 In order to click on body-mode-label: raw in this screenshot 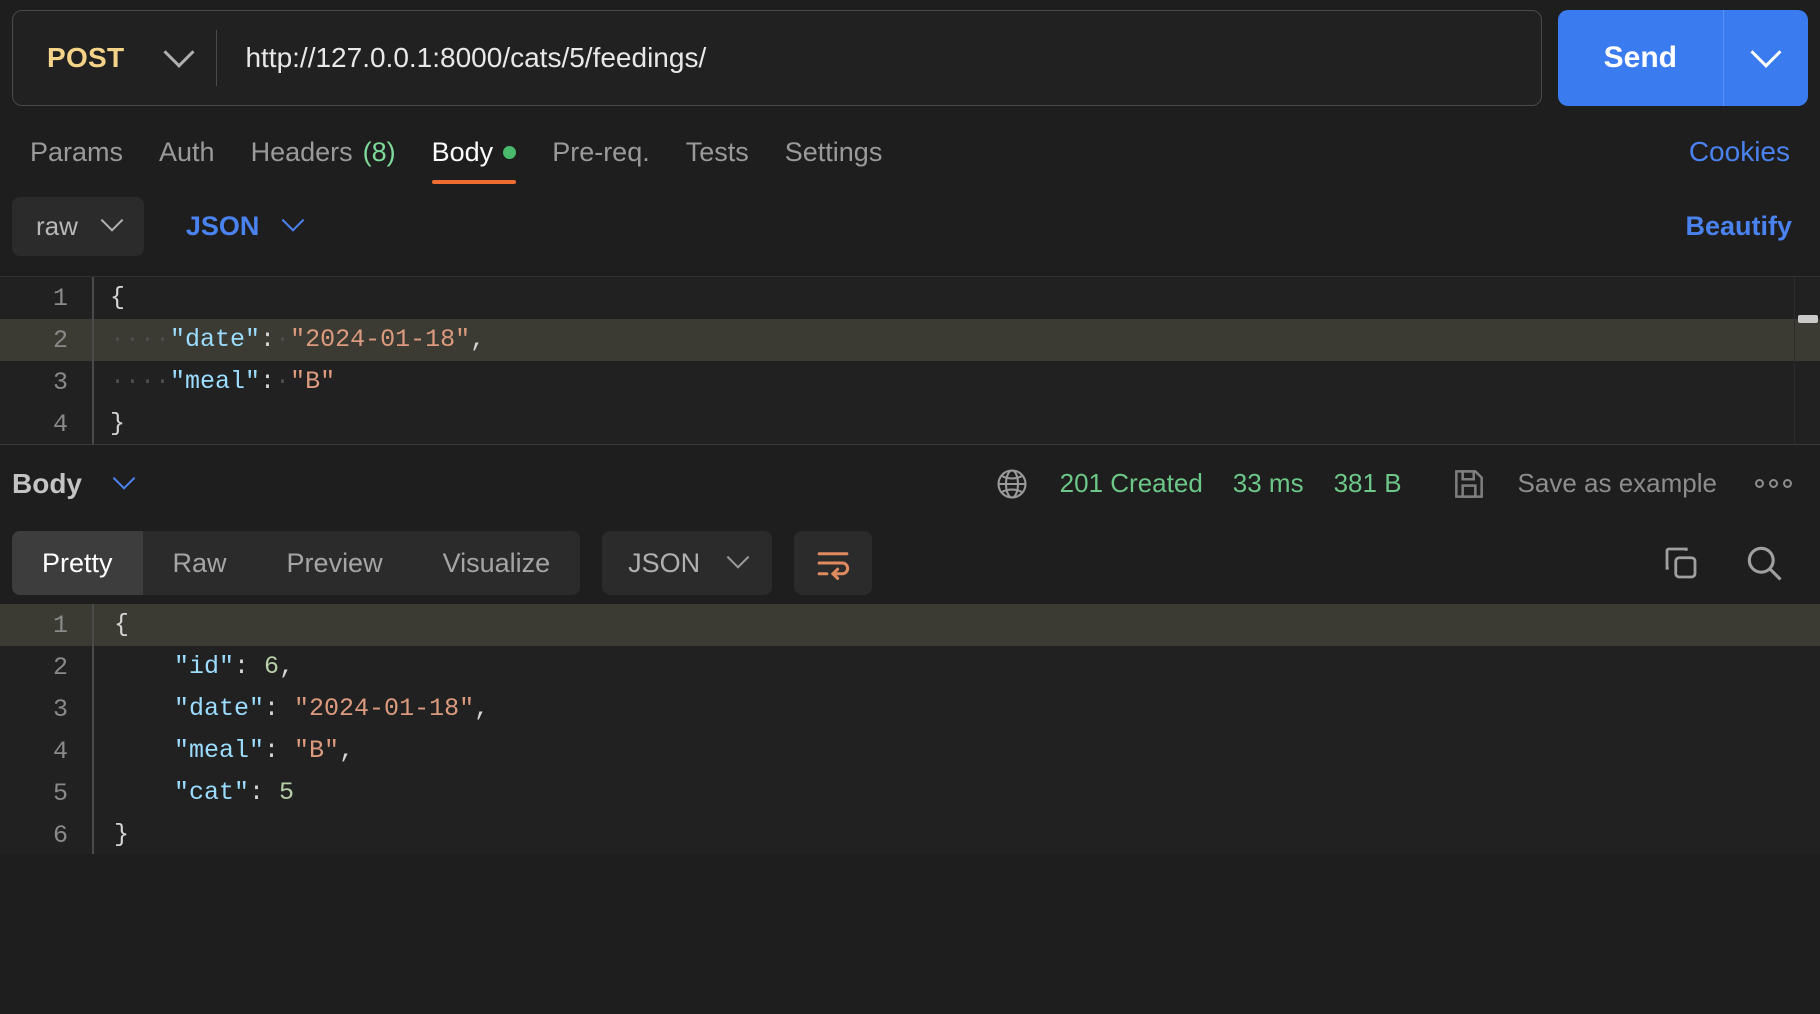, I will do `click(57, 225)`.